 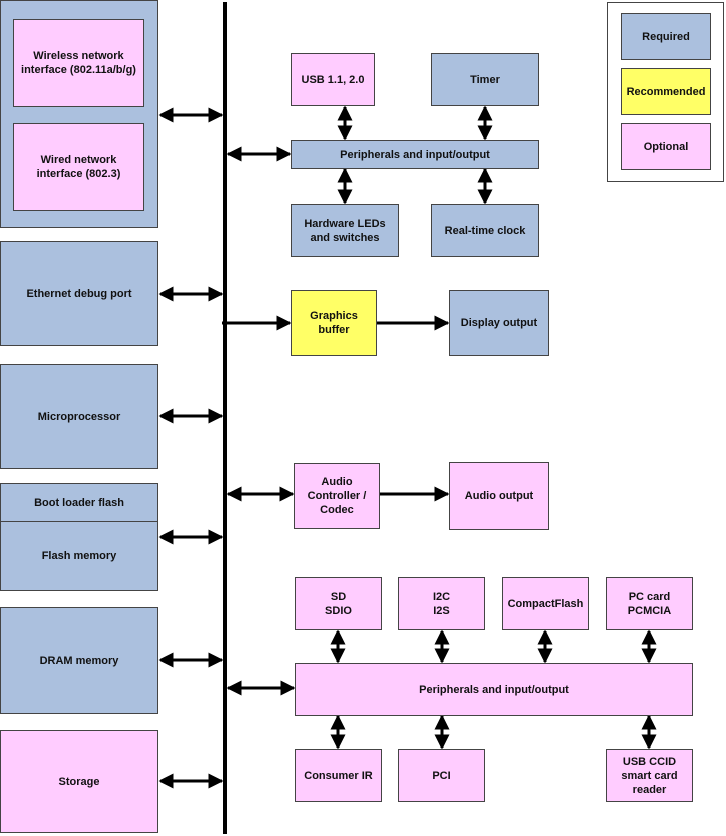 What do you see at coordinates (79, 502) in the screenshot?
I see `boot-loader-flash: Boot loader flash` at bounding box center [79, 502].